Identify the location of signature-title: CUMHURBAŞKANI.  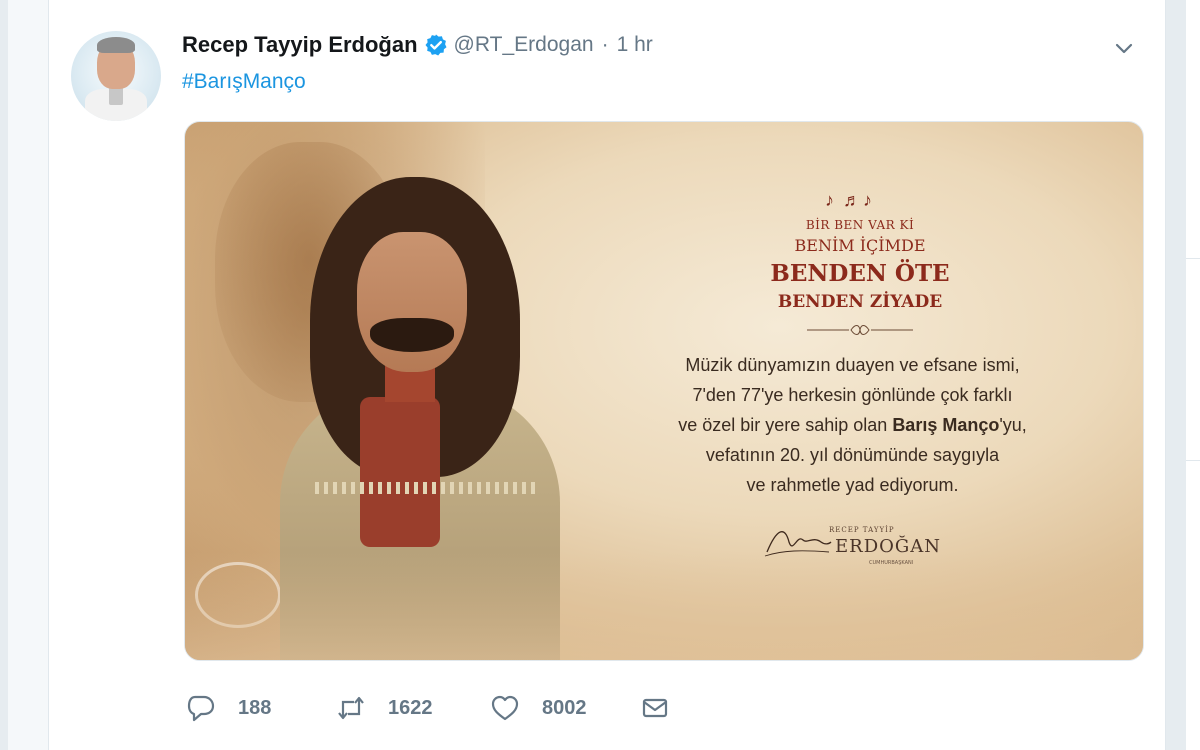
(891, 563).